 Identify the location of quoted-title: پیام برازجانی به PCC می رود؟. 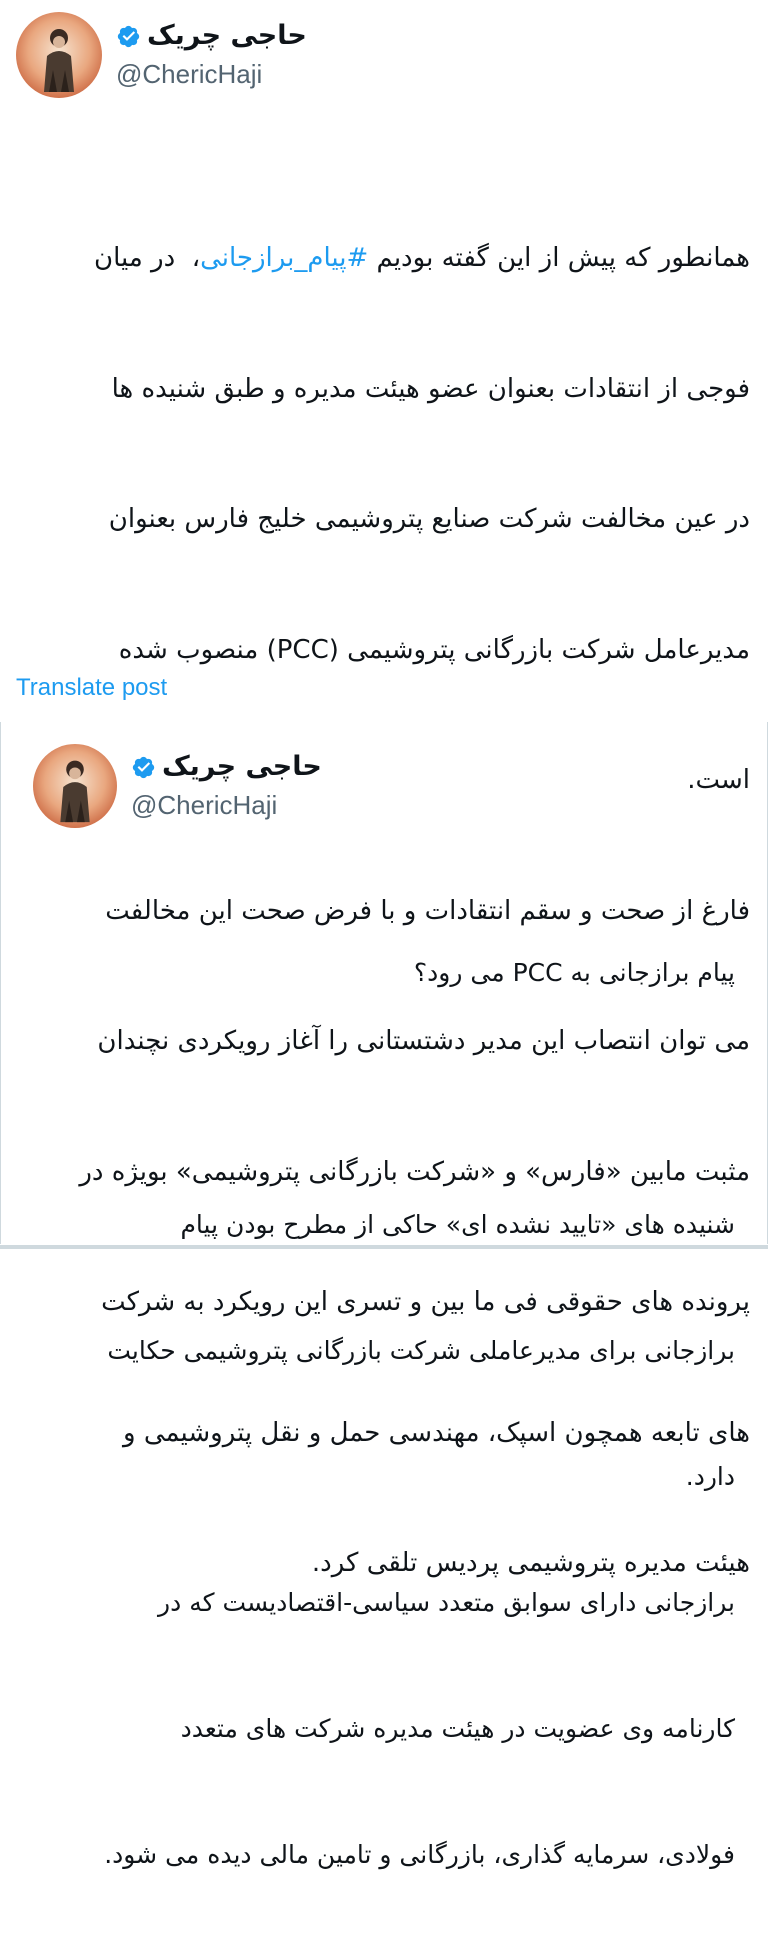
(574, 972).